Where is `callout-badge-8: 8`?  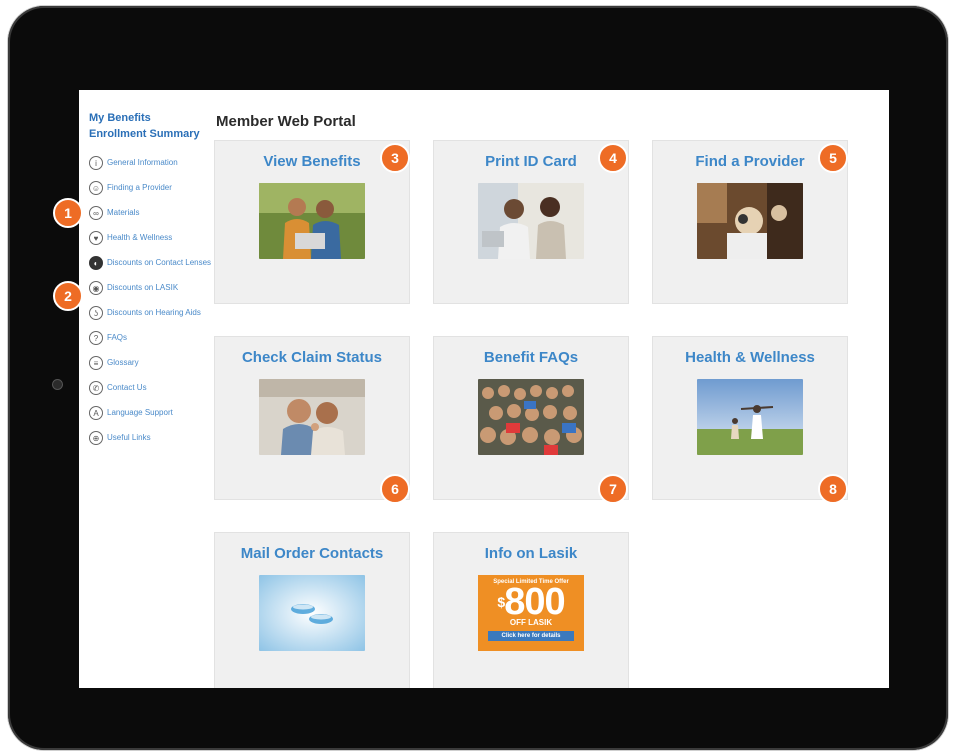 callout-badge-8: 8 is located at coordinates (833, 489).